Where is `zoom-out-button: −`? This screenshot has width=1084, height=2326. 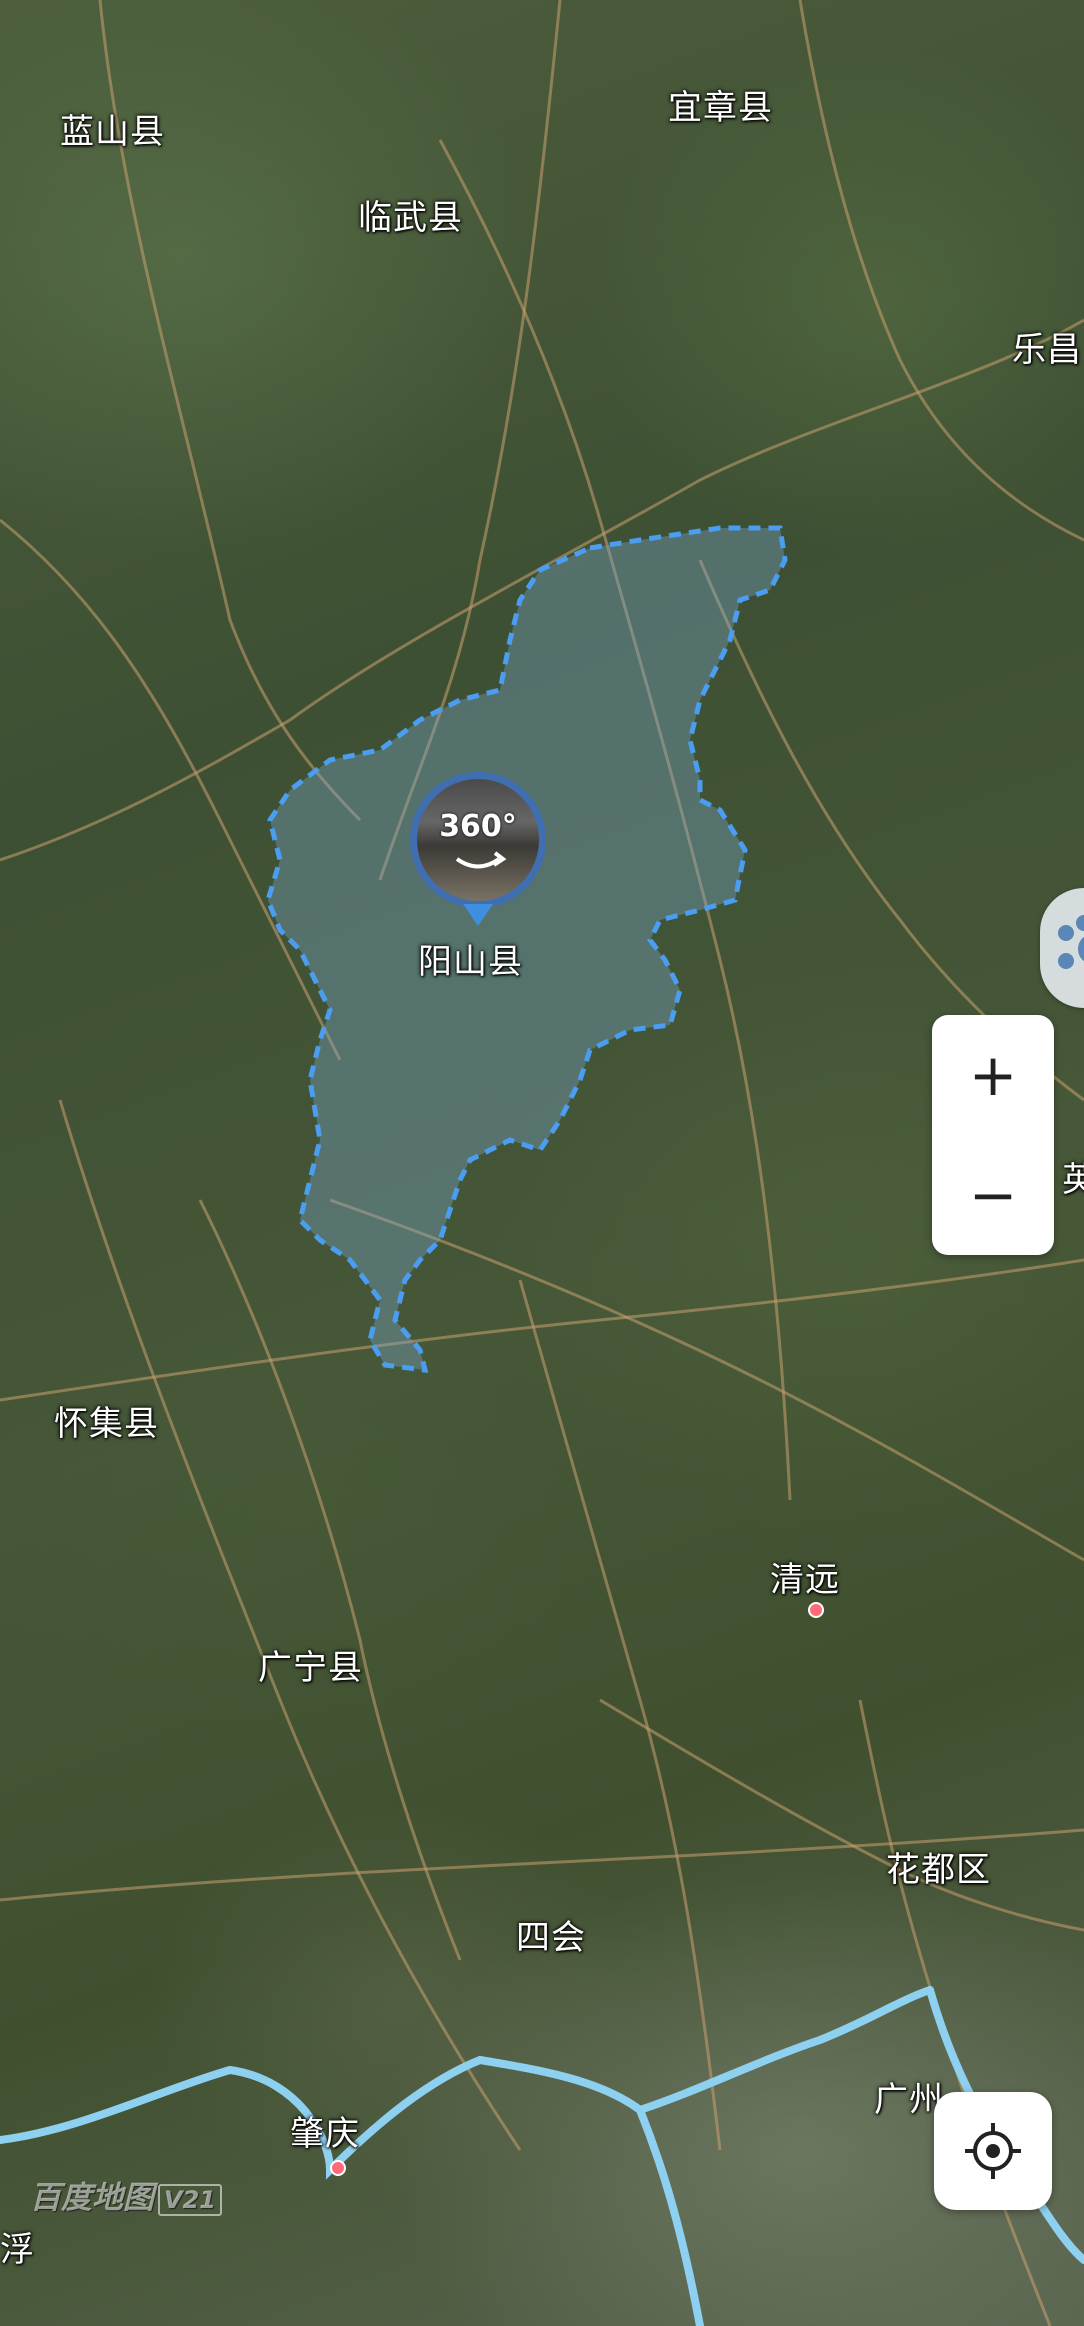
zoom-out-button: − is located at coordinates (993, 1195).